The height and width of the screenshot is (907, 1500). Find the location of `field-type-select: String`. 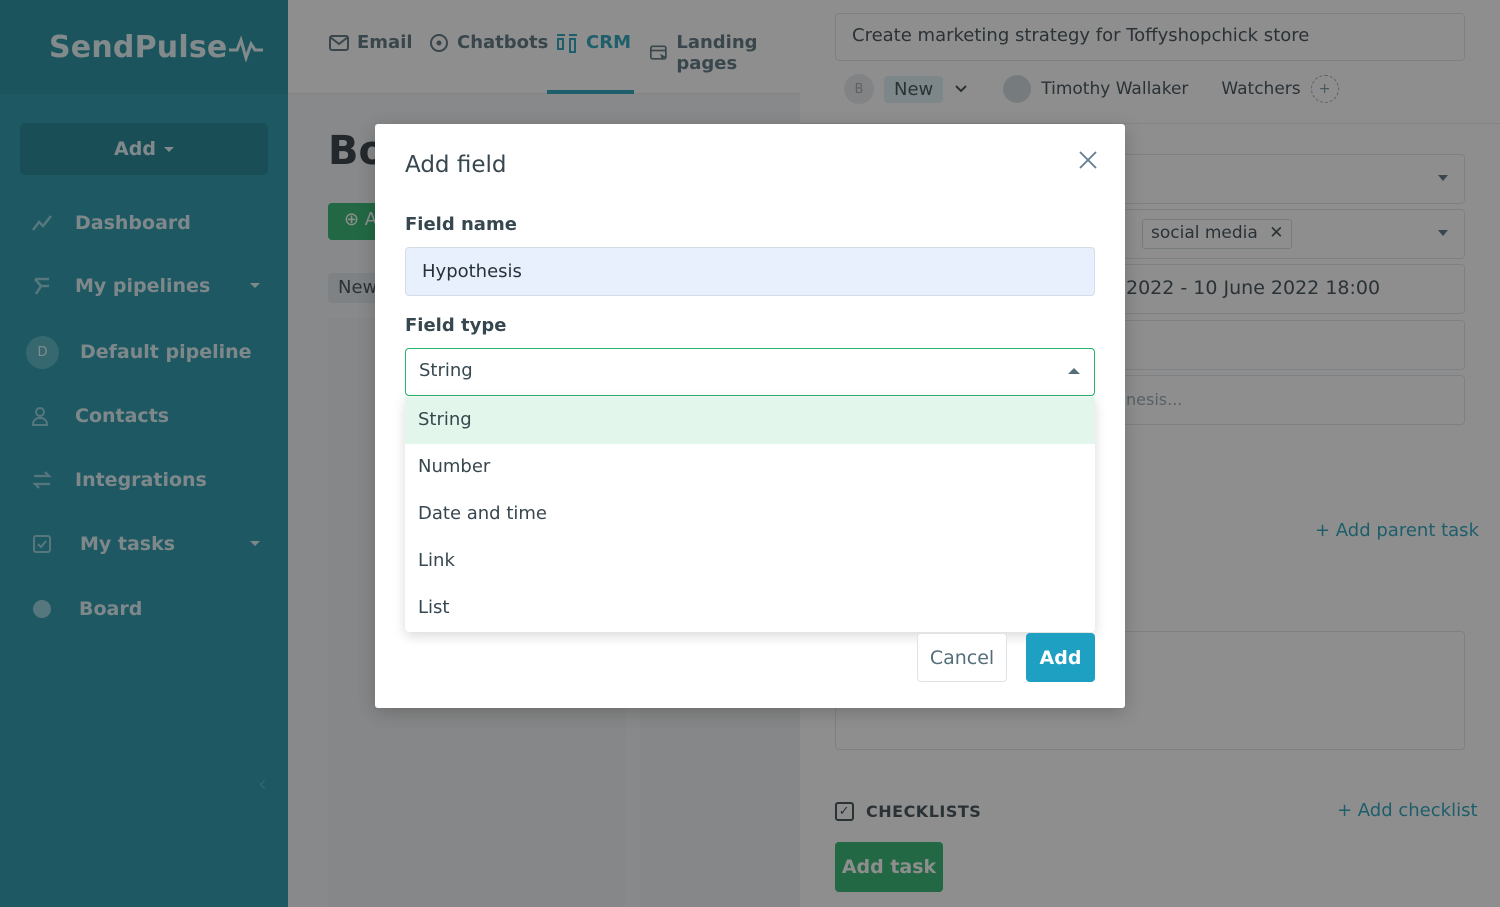

field-type-select: String is located at coordinates (750, 372).